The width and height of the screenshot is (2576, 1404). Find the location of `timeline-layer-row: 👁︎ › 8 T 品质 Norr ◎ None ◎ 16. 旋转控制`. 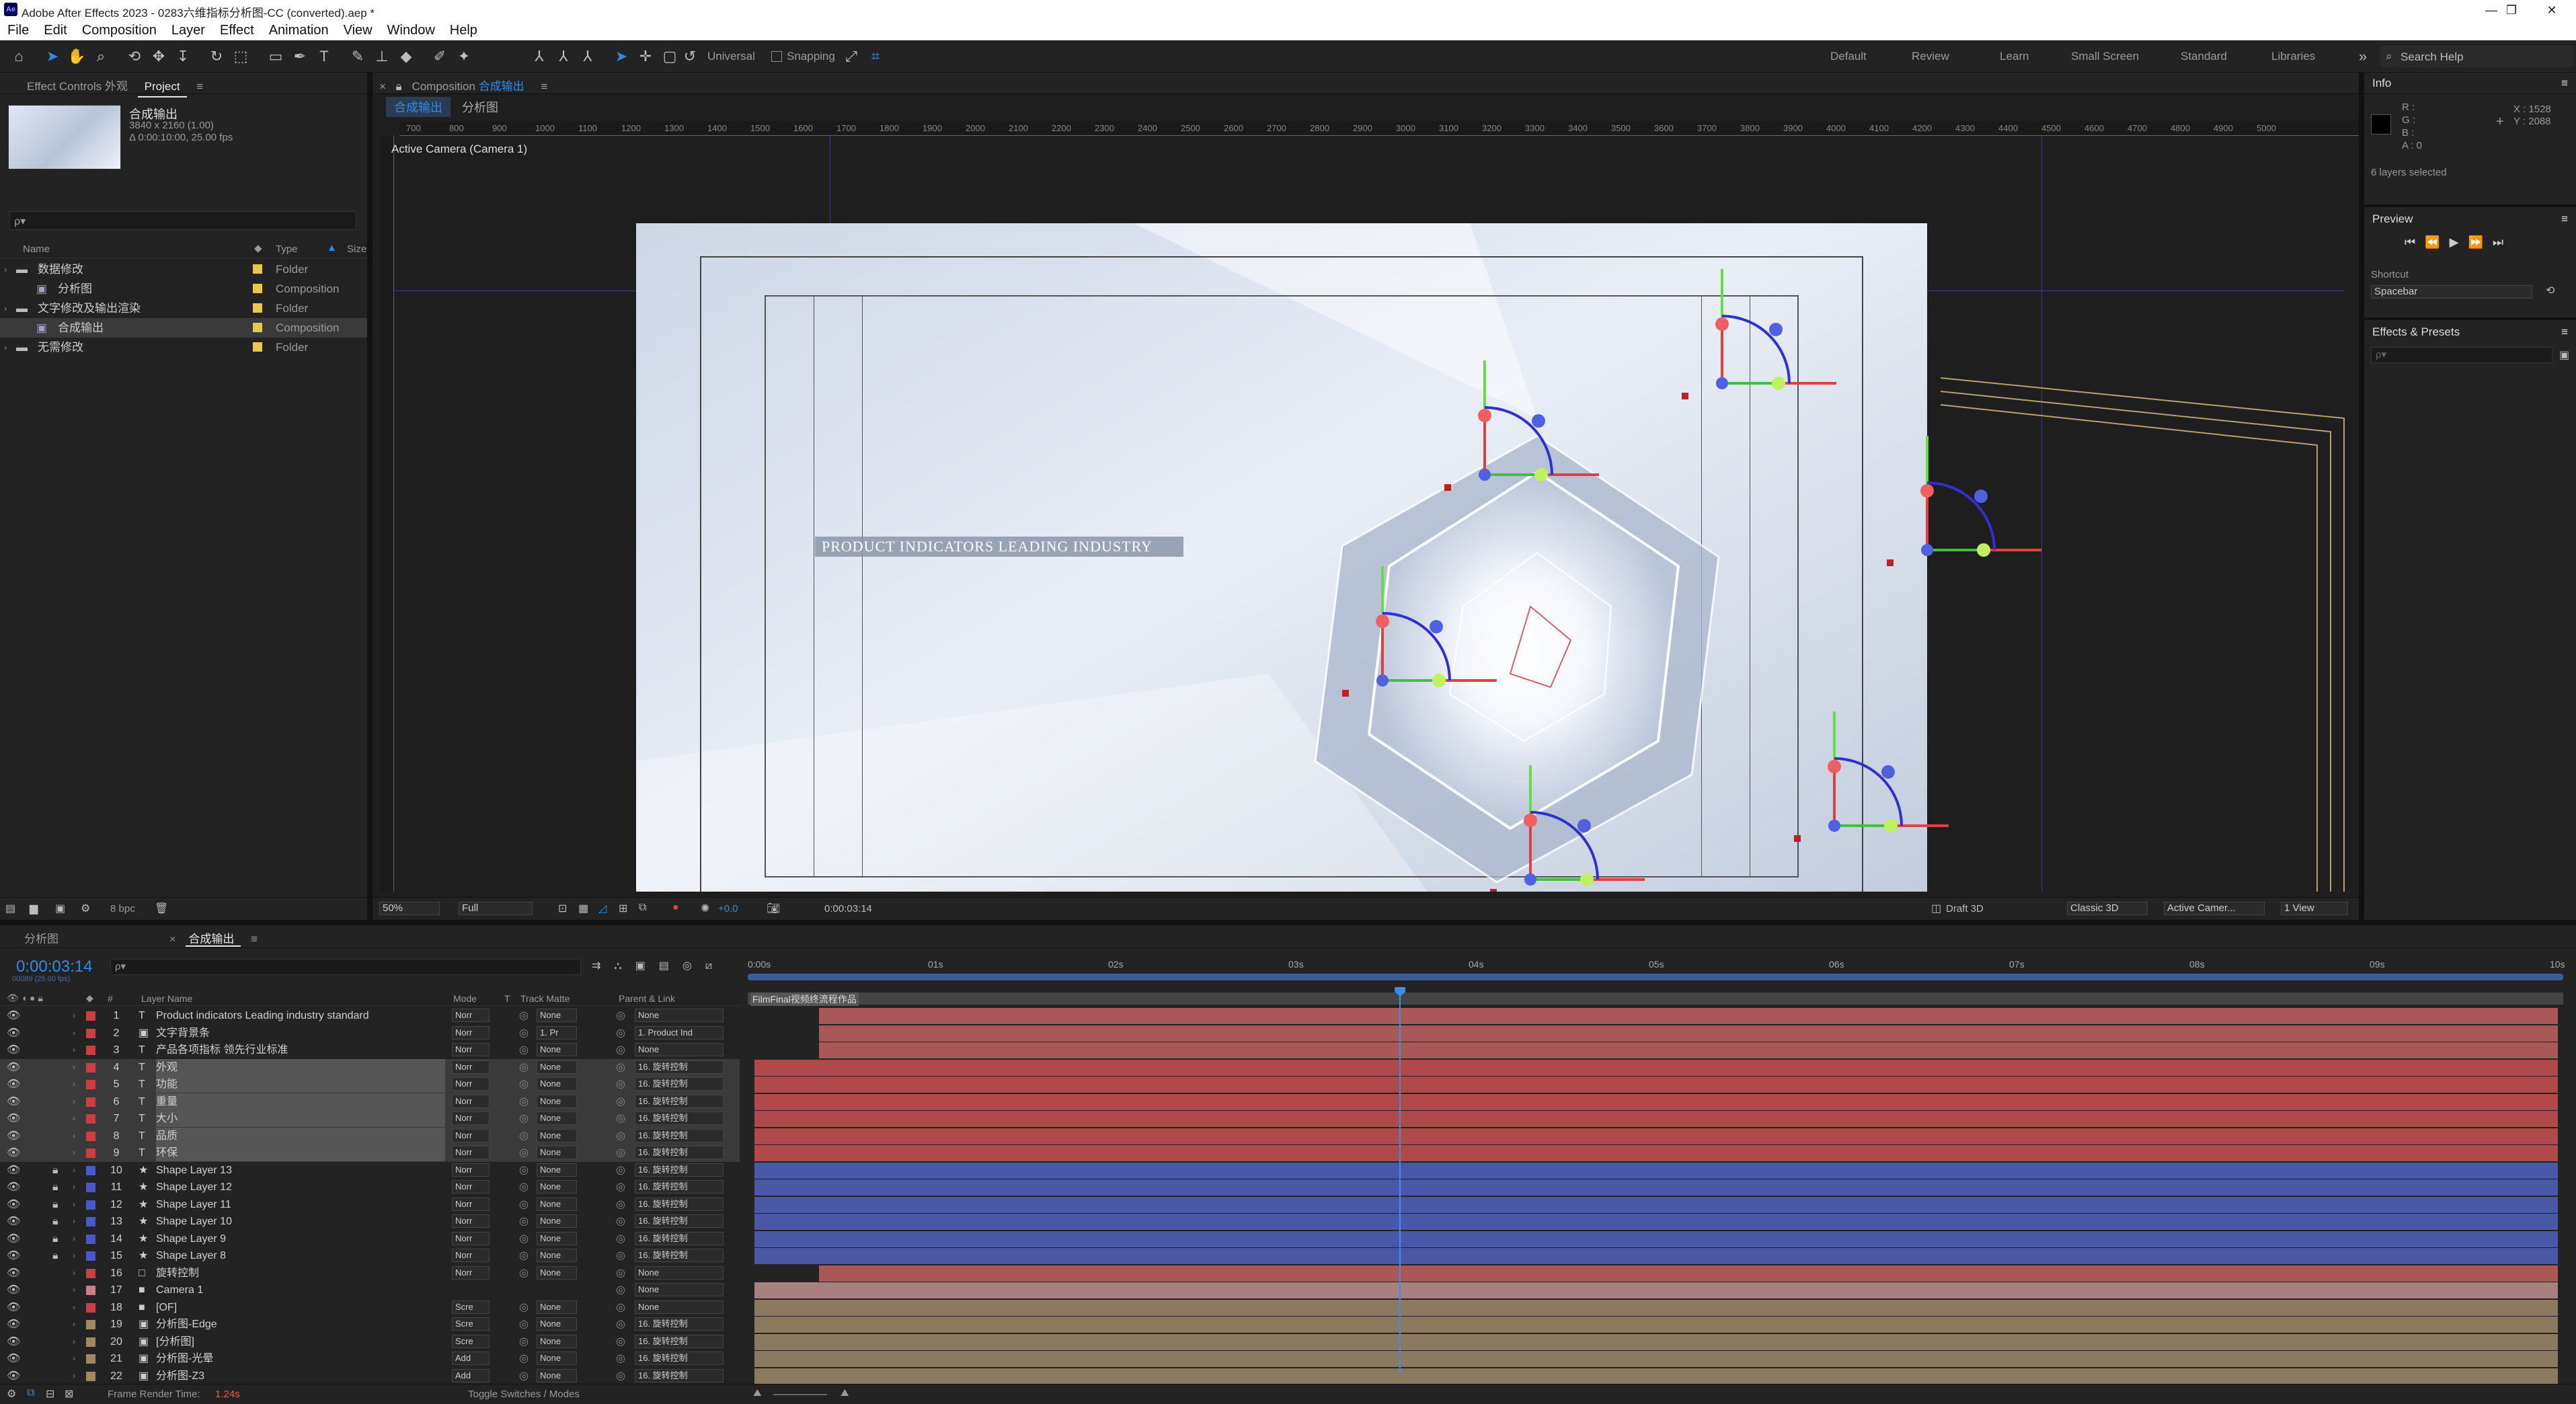

timeline-layer-row: 👁︎ › 8 T 品质 Norr ◎ None ◎ 16. 旋转控制 is located at coordinates (370, 1136).